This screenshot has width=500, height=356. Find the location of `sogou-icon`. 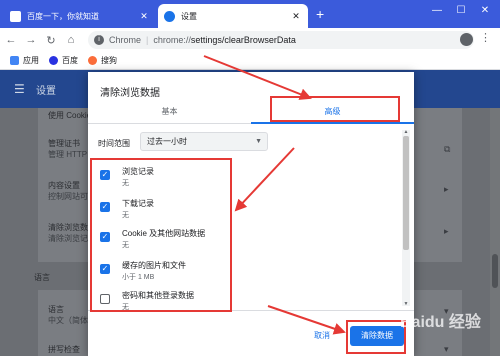

sogou-icon is located at coordinates (92, 60).